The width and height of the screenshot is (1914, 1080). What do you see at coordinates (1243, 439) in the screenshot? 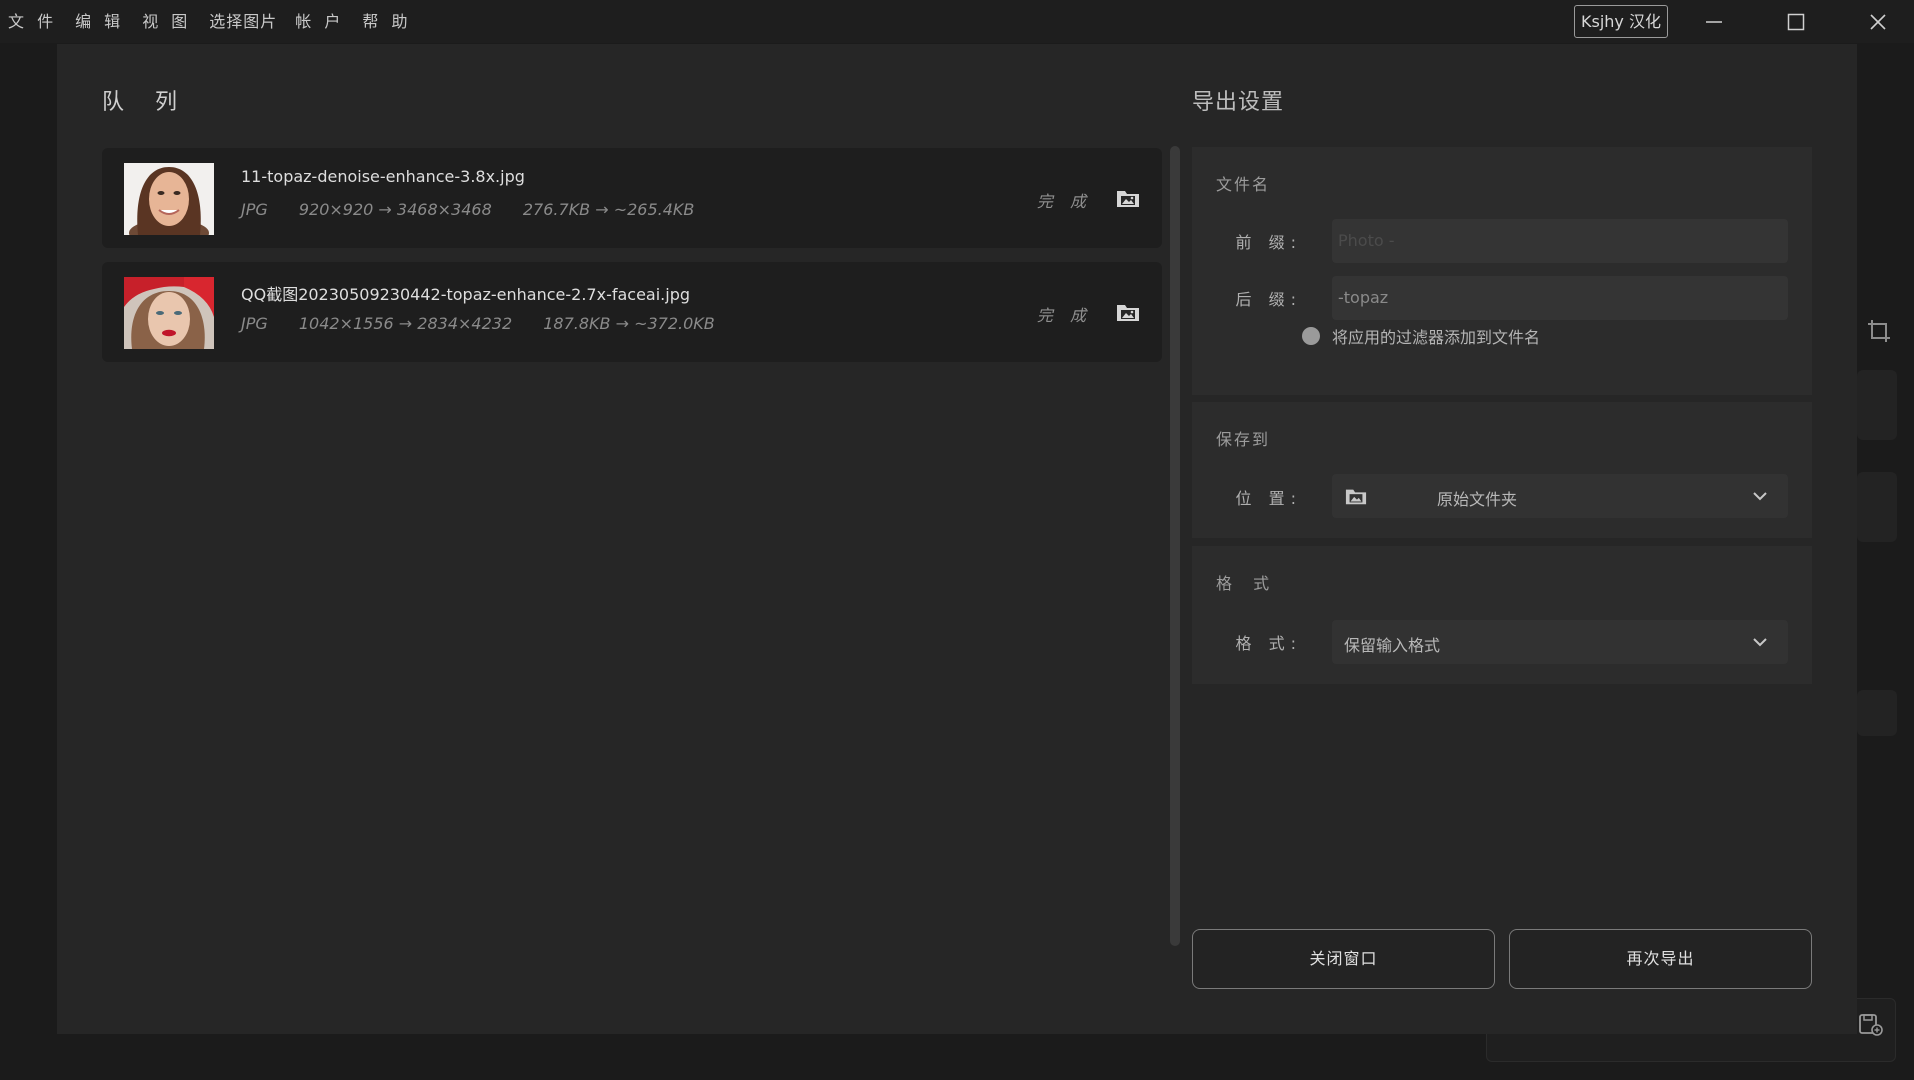
I see `save-to-section-title: 保存到` at bounding box center [1243, 439].